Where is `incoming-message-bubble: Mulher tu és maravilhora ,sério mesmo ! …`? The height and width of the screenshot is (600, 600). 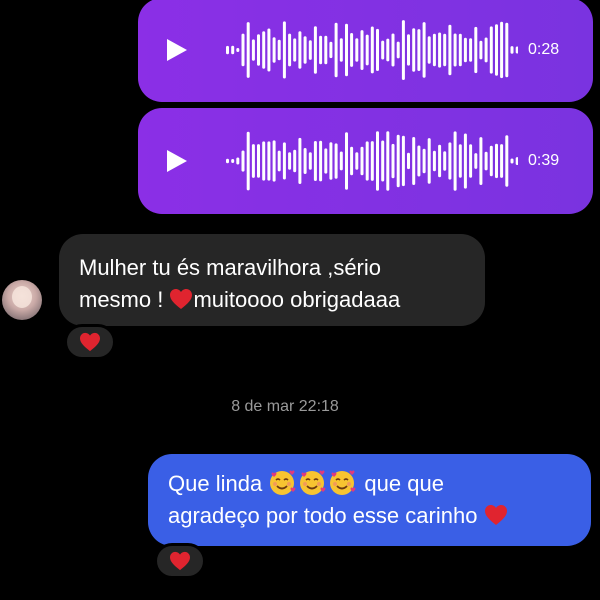
incoming-message-bubble: Mulher tu és maravilhora ,sério mesmo ! … is located at coordinates (272, 280).